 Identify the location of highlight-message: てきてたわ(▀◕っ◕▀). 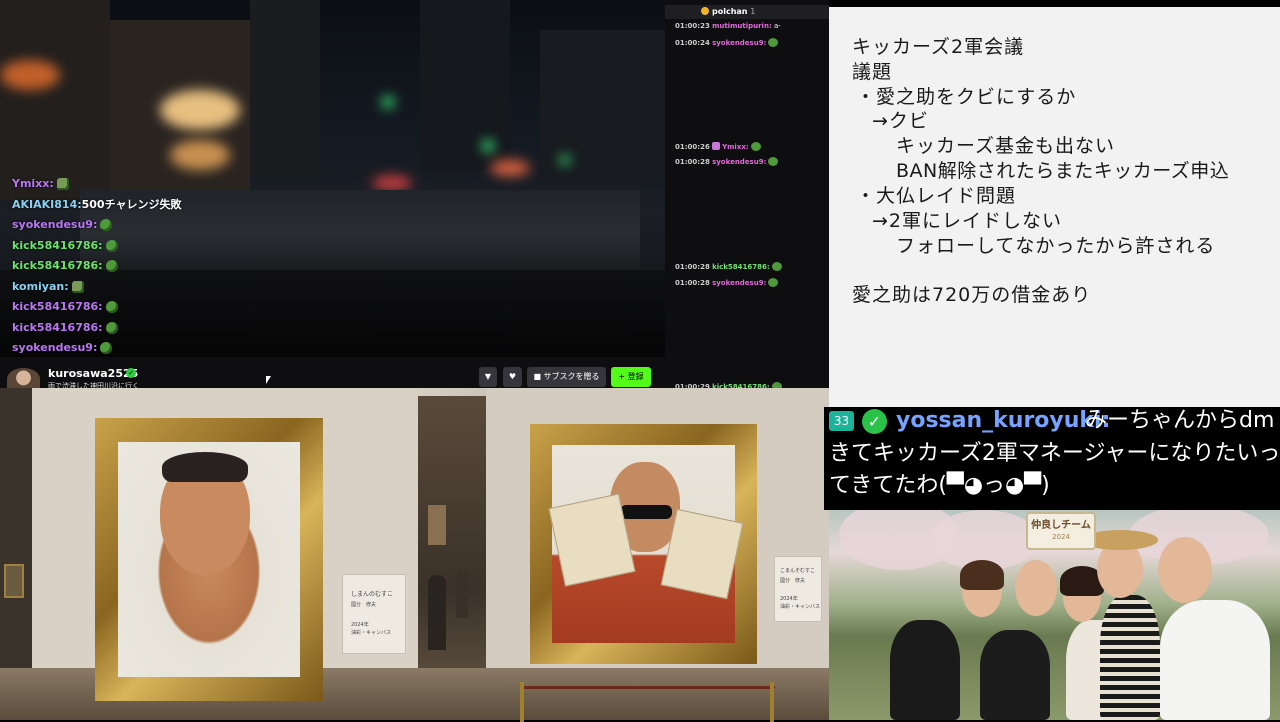
(939, 485).